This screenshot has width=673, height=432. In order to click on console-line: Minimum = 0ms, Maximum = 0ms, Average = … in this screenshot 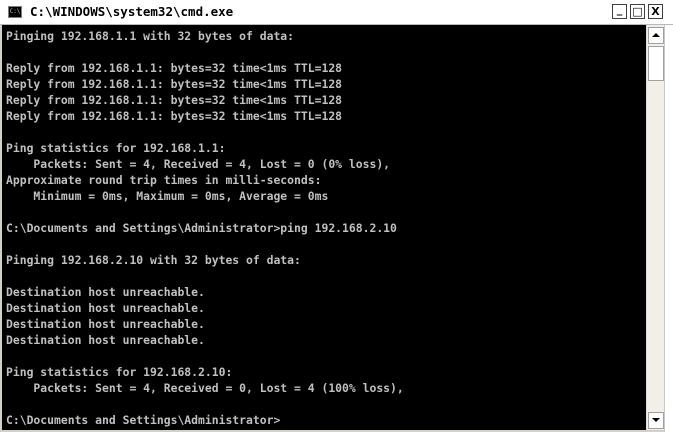, I will do `click(167, 196)`.